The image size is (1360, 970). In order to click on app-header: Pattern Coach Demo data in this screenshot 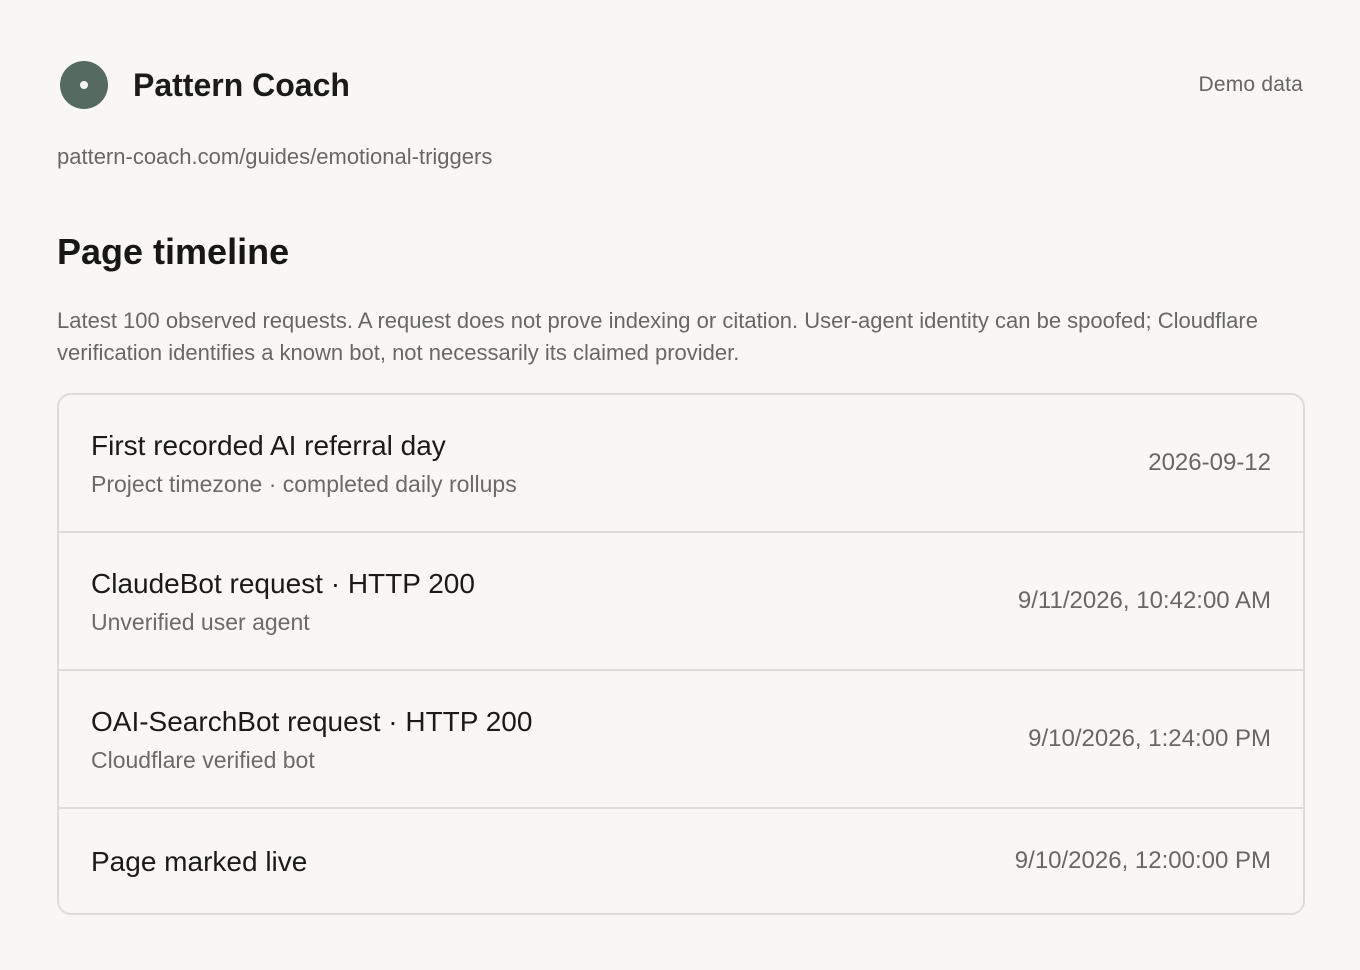, I will do `click(680, 85)`.